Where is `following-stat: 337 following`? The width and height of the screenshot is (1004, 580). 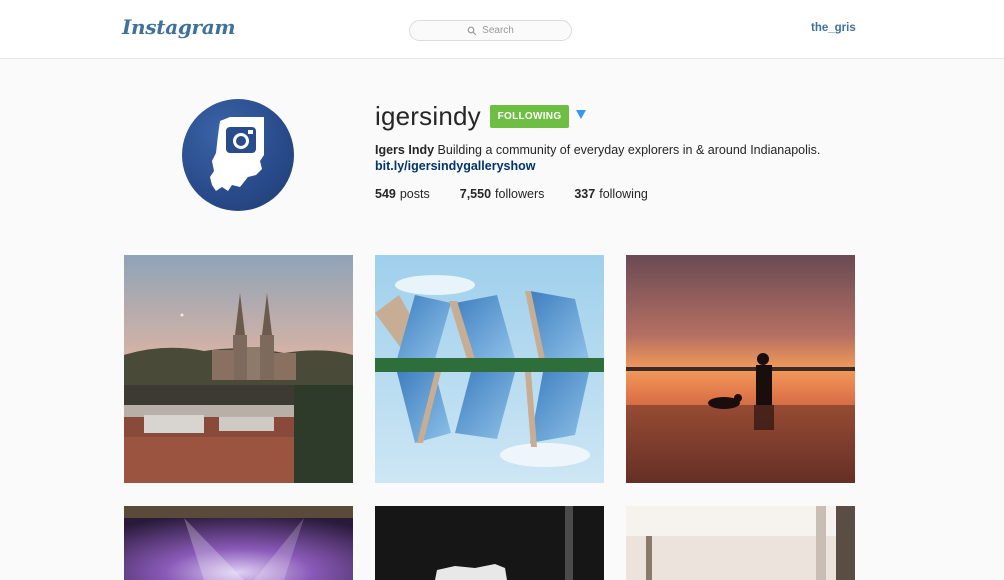 following-stat: 337 following is located at coordinates (611, 194).